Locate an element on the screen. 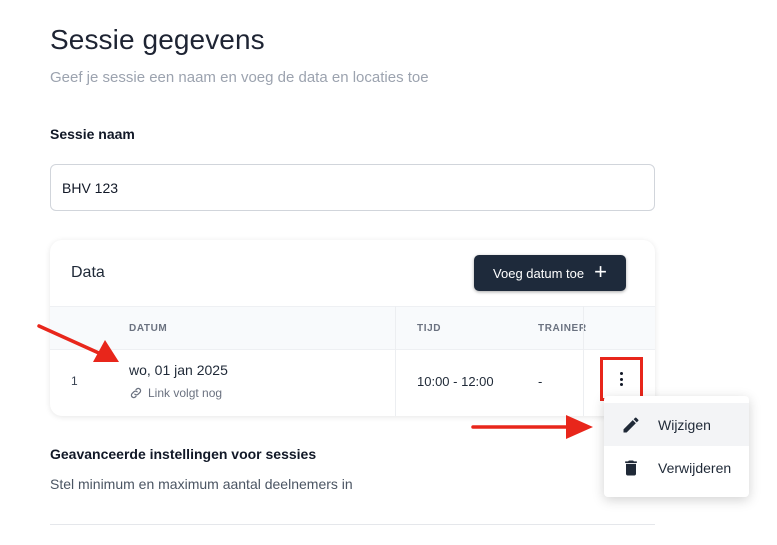 The image size is (777, 545). row-link: Link volgt nog is located at coordinates (175, 393).